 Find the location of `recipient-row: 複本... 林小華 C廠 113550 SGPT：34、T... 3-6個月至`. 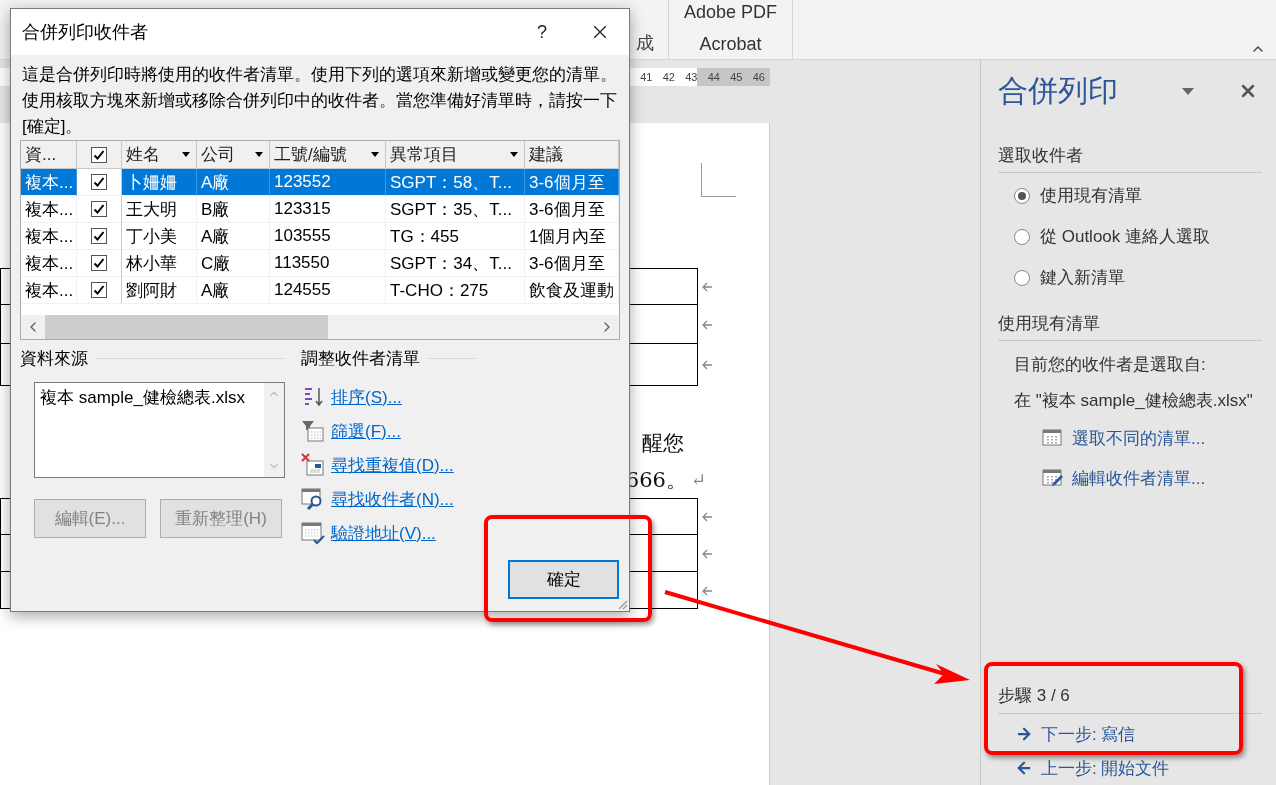

recipient-row: 複本... 林小華 C廠 113550 SGPT：34、T... 3-6個月至 is located at coordinates (320, 263).